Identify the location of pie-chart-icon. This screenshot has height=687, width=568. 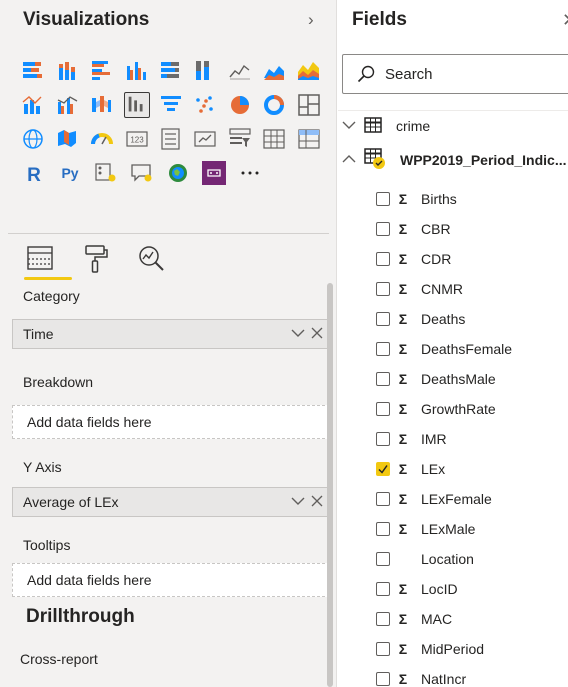
(240, 105).